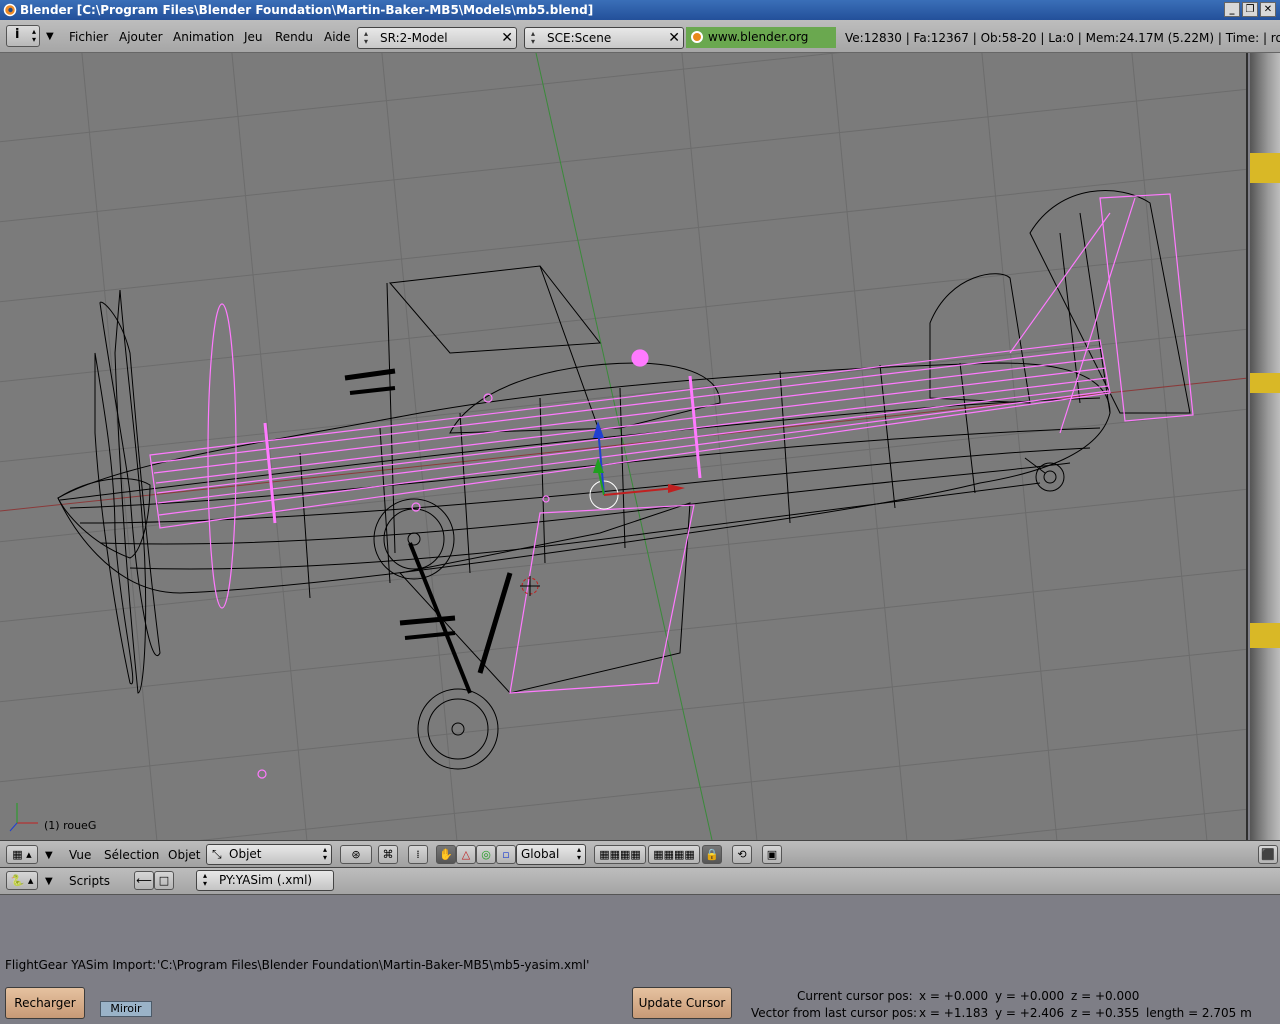  Describe the element at coordinates (620, 854) in the screenshot. I see `layers-group-1-icon: ▦▦▦▦` at that location.